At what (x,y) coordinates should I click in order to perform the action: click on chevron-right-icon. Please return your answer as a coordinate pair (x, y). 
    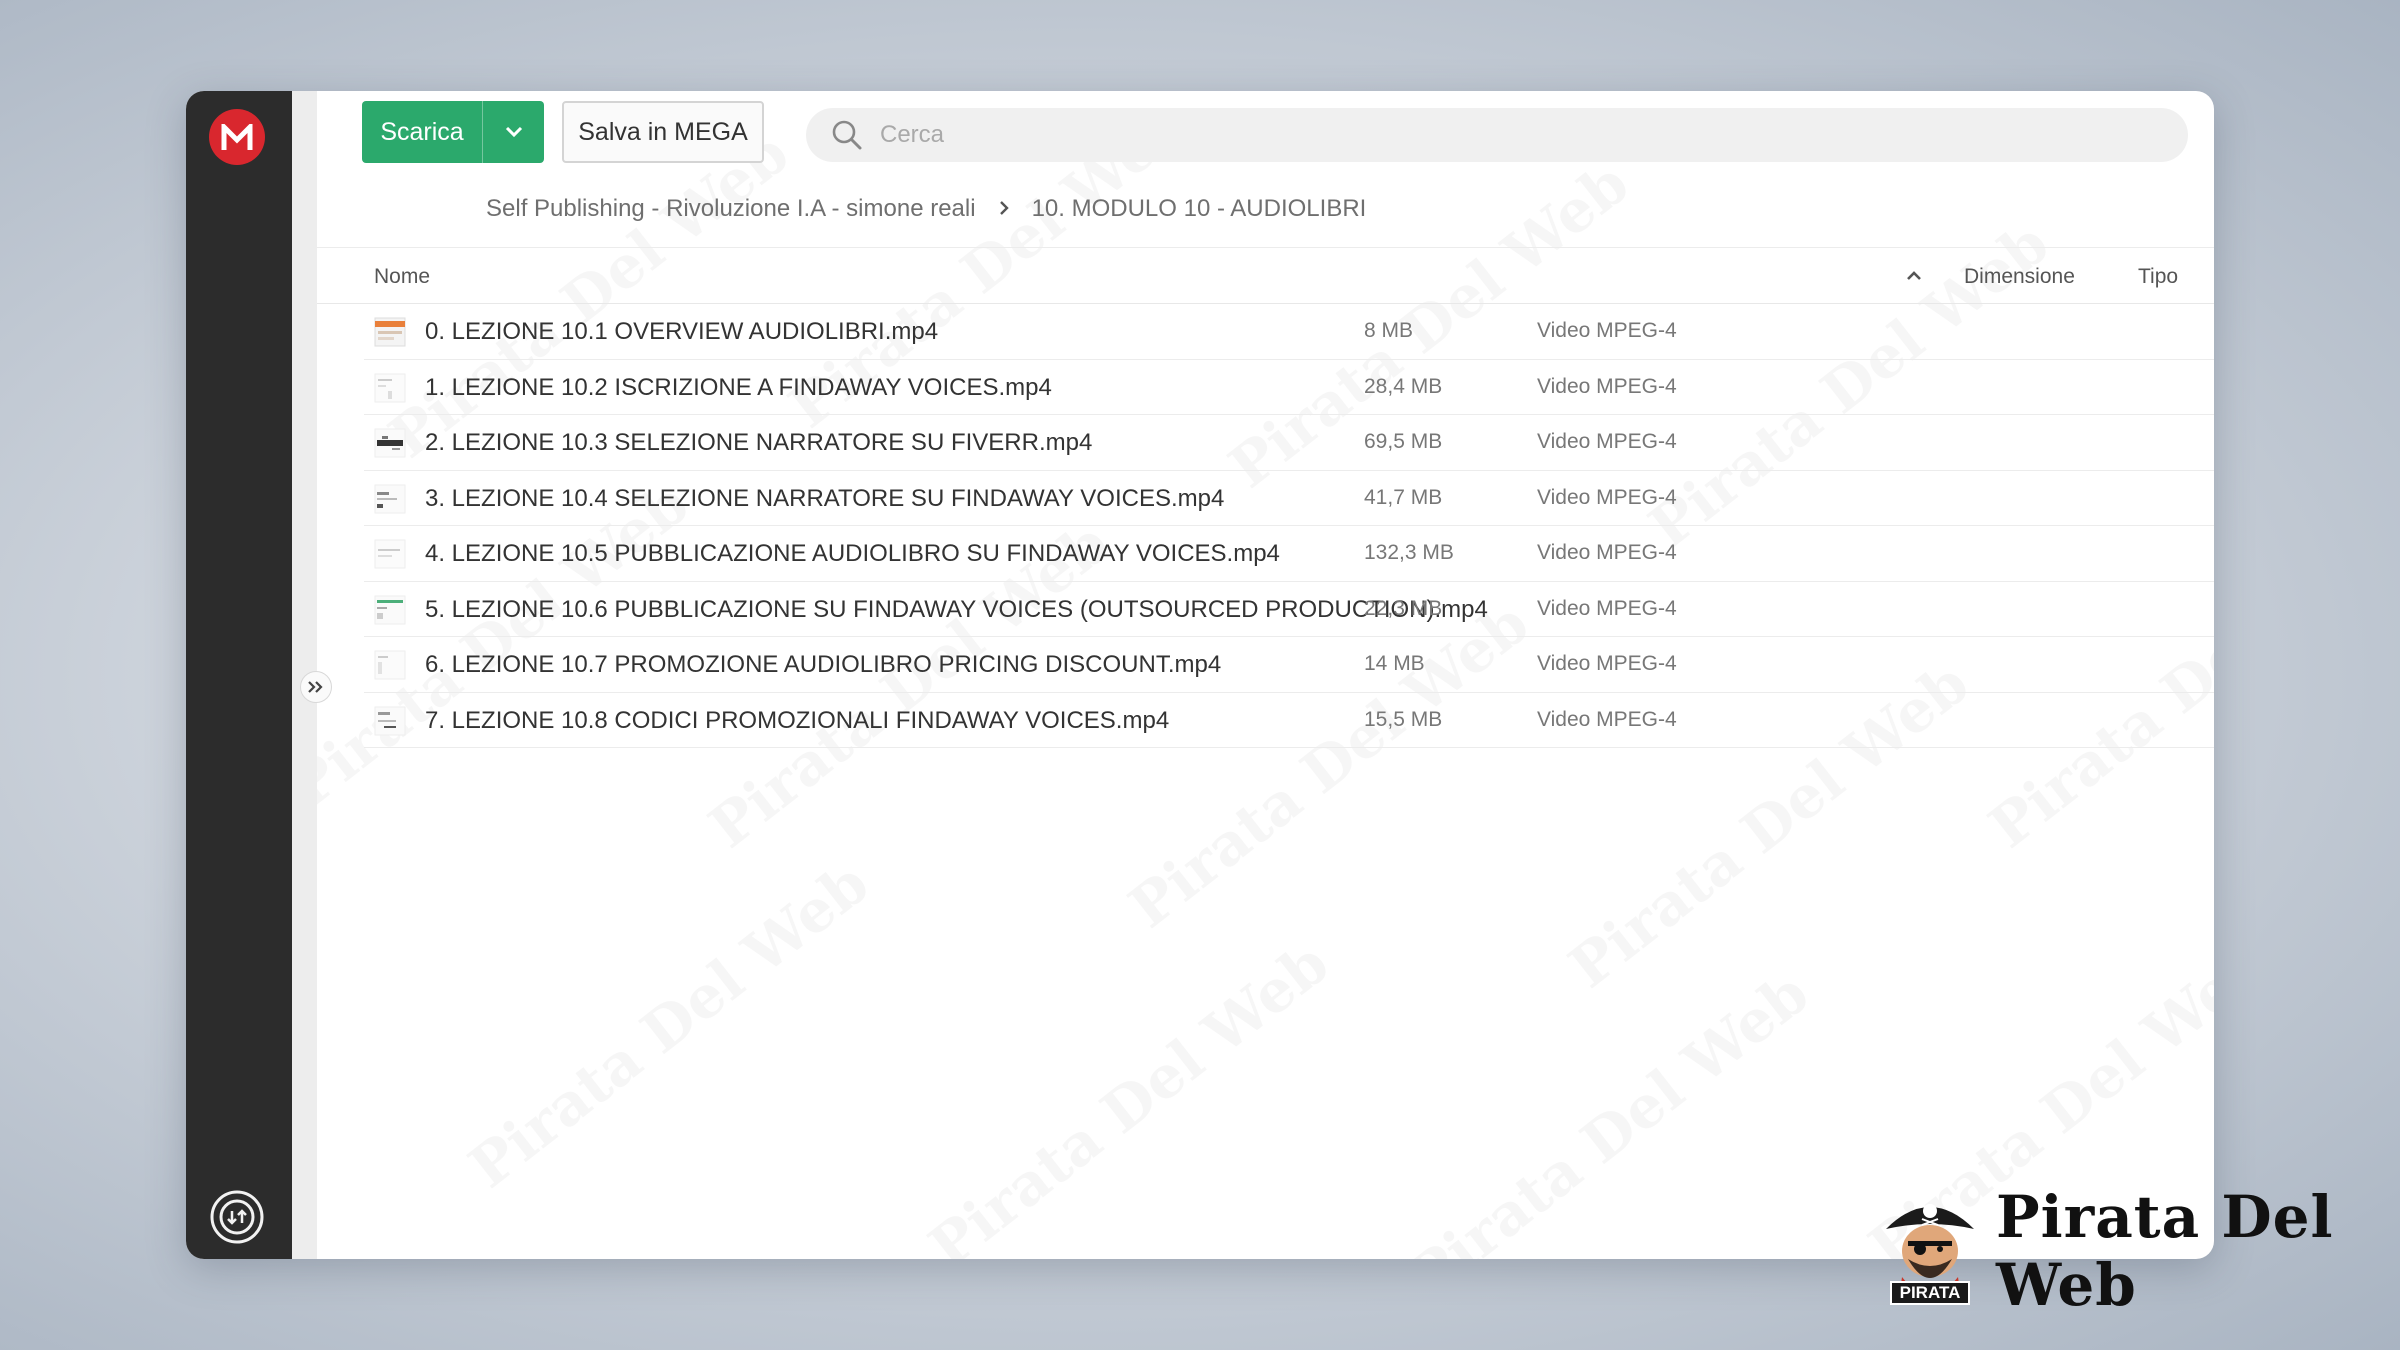
    Looking at the image, I should click on (1004, 209).